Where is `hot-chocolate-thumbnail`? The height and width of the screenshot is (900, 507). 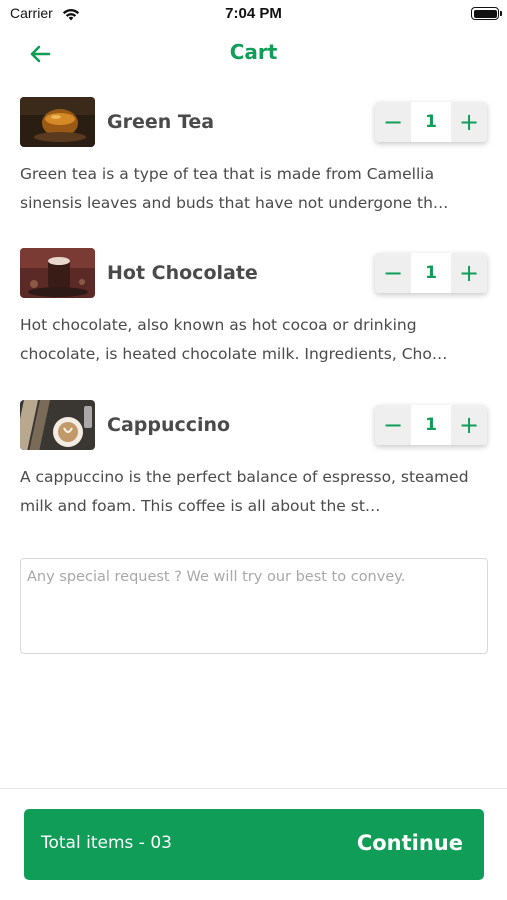 hot-chocolate-thumbnail is located at coordinates (57, 273).